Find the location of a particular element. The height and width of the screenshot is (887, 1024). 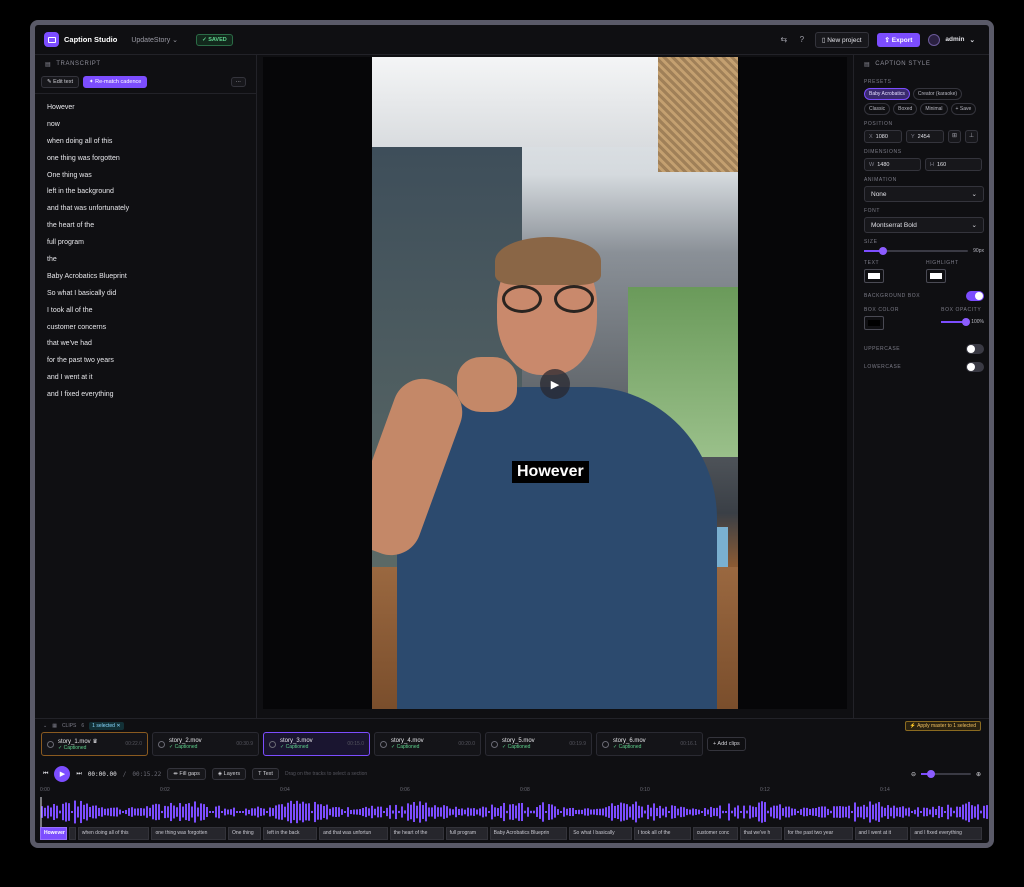

caption-segment: One thing is located at coordinates (245, 833).